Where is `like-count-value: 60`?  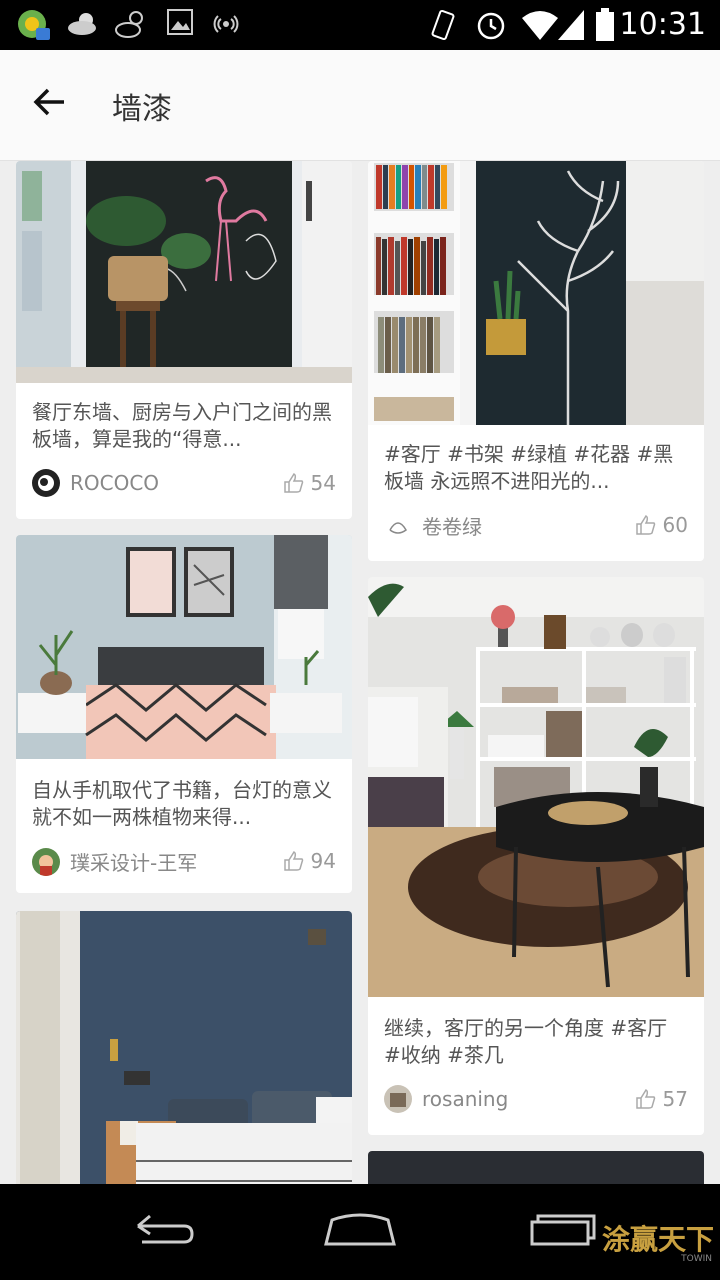
like-count-value: 60 is located at coordinates (675, 525).